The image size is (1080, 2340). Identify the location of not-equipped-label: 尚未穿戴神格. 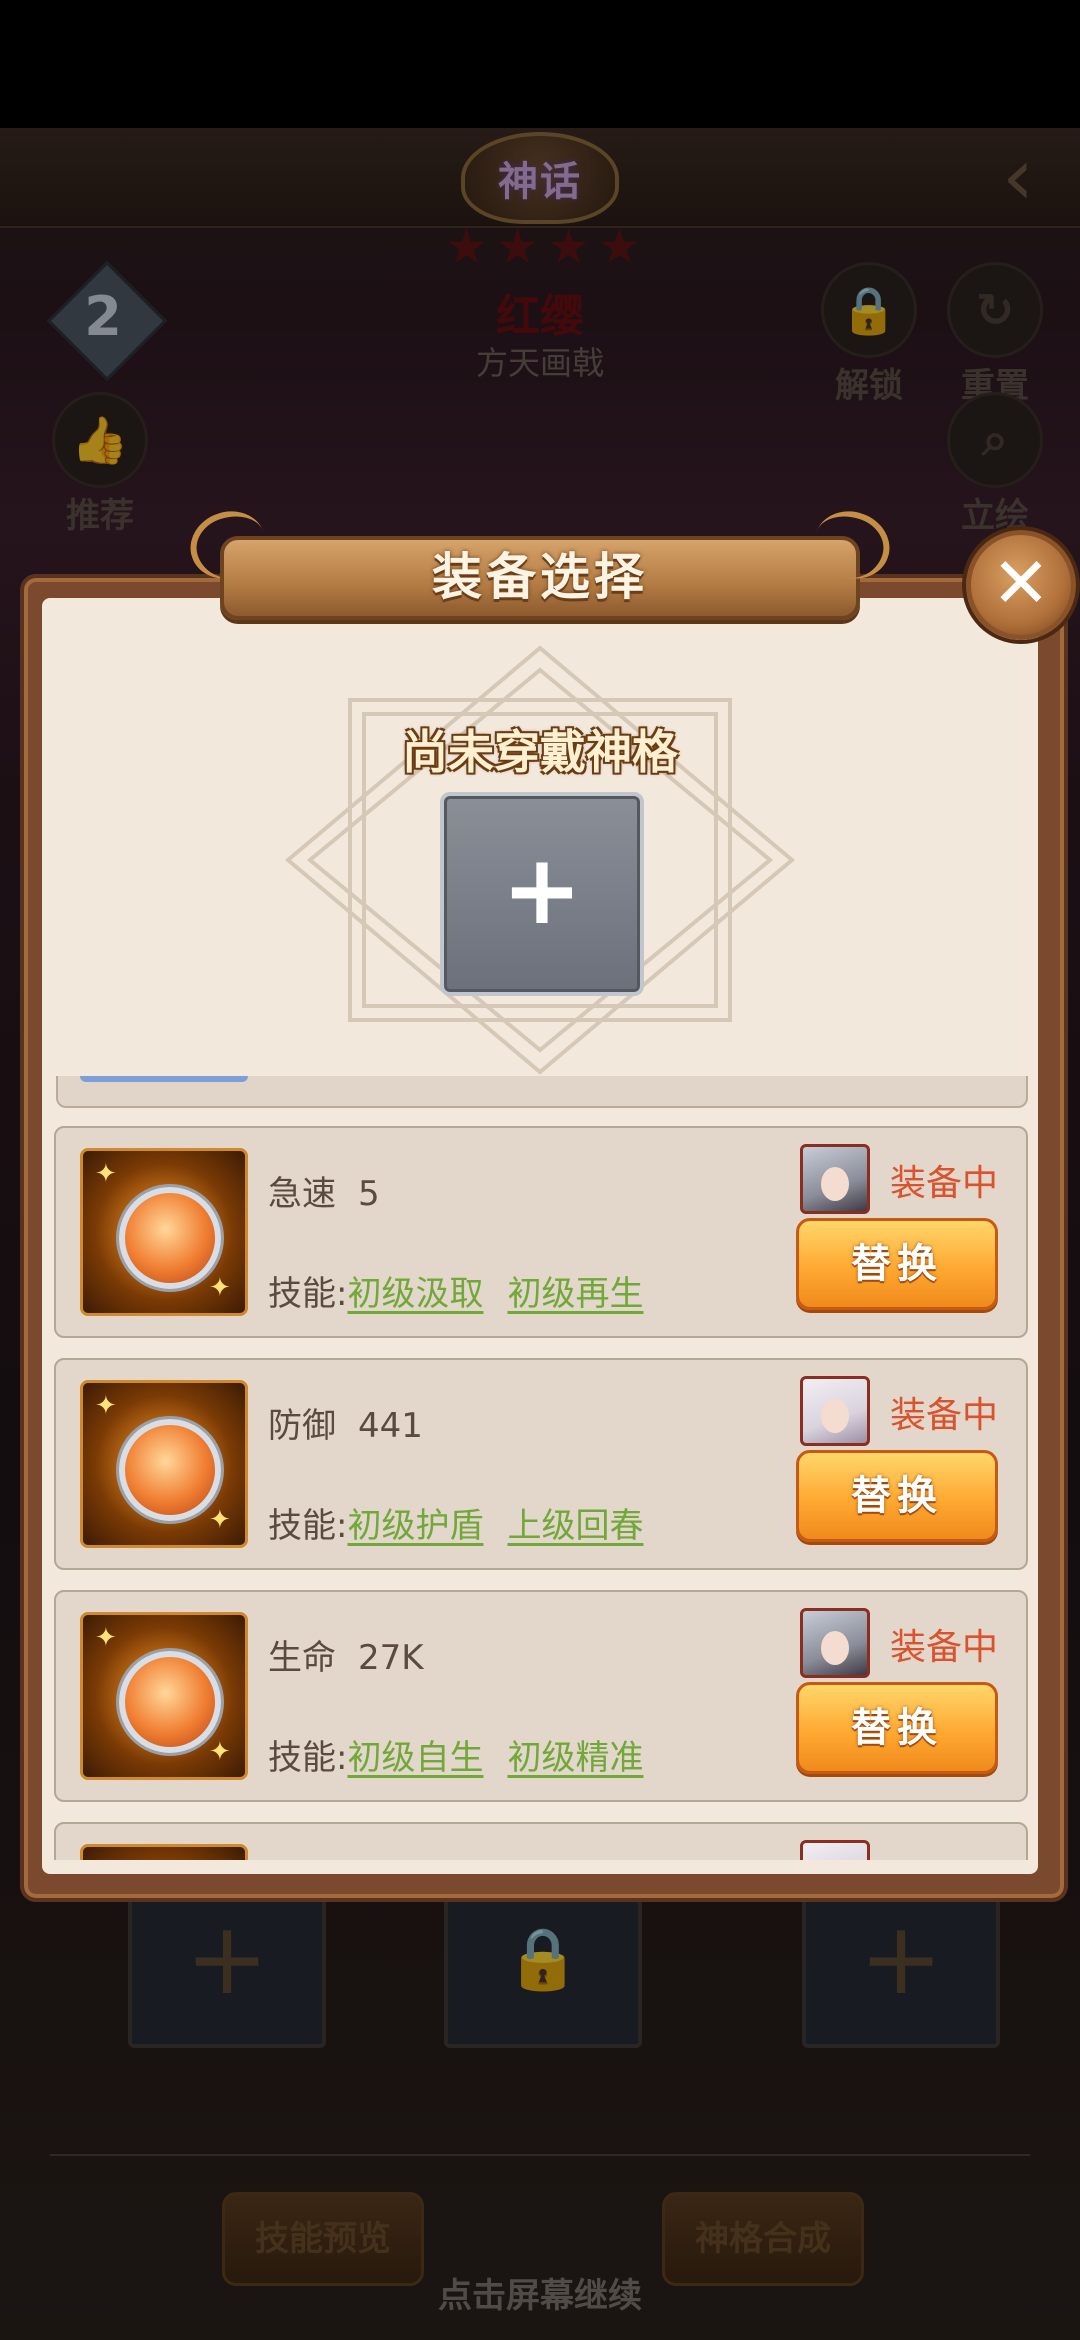
(540, 752).